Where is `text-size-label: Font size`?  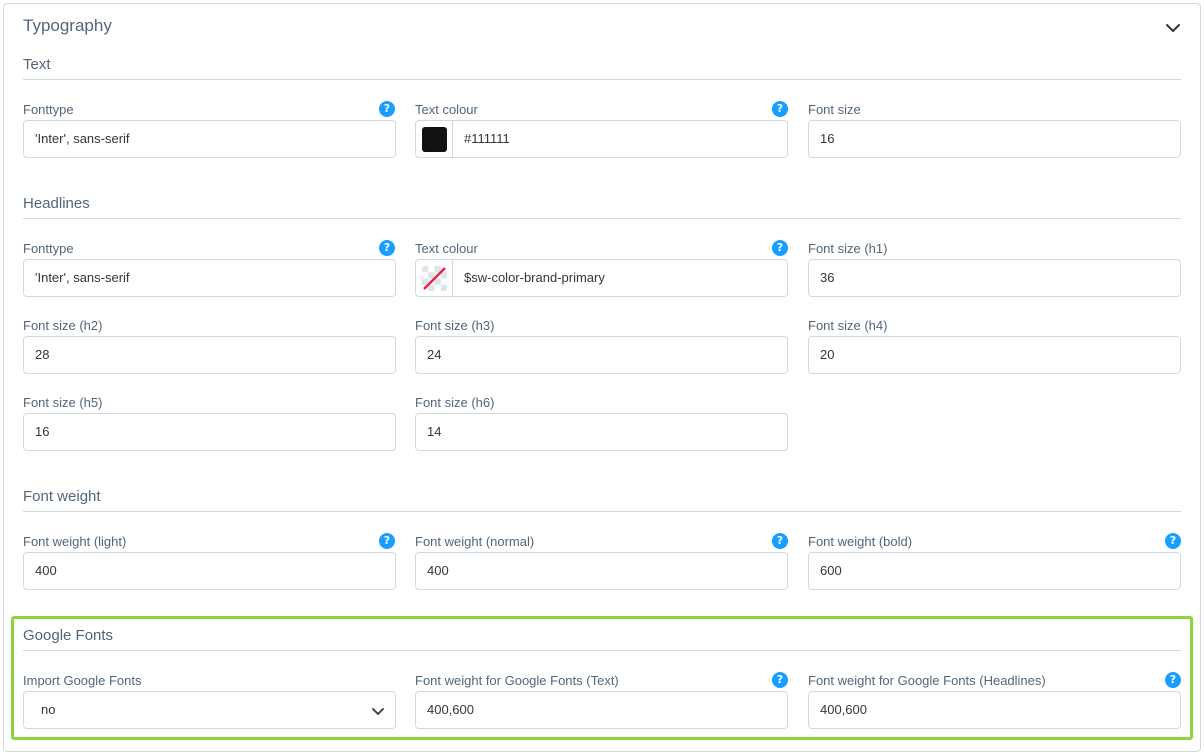 text-size-label: Font size is located at coordinates (834, 109).